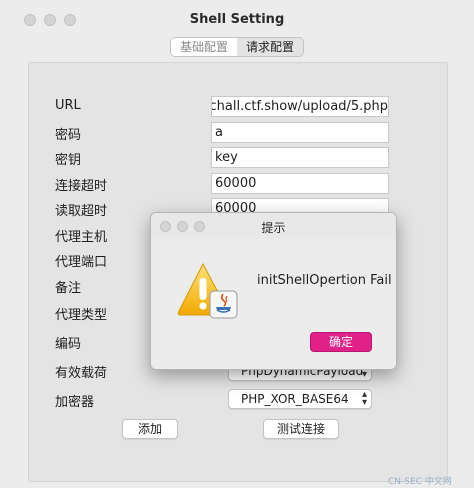  What do you see at coordinates (295, 399) in the screenshot?
I see `crypto-value: PHP_XOR_BASE64` at bounding box center [295, 399].